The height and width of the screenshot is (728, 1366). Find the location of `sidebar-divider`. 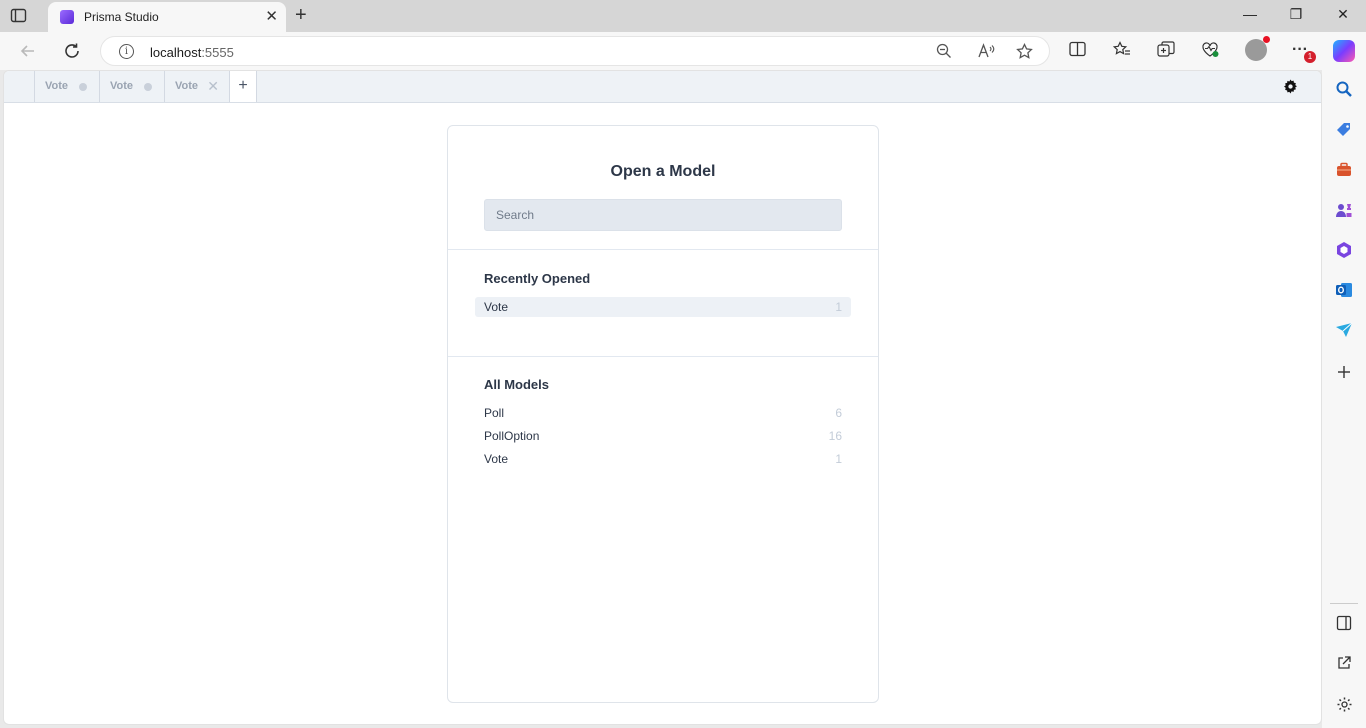

sidebar-divider is located at coordinates (1344, 603).